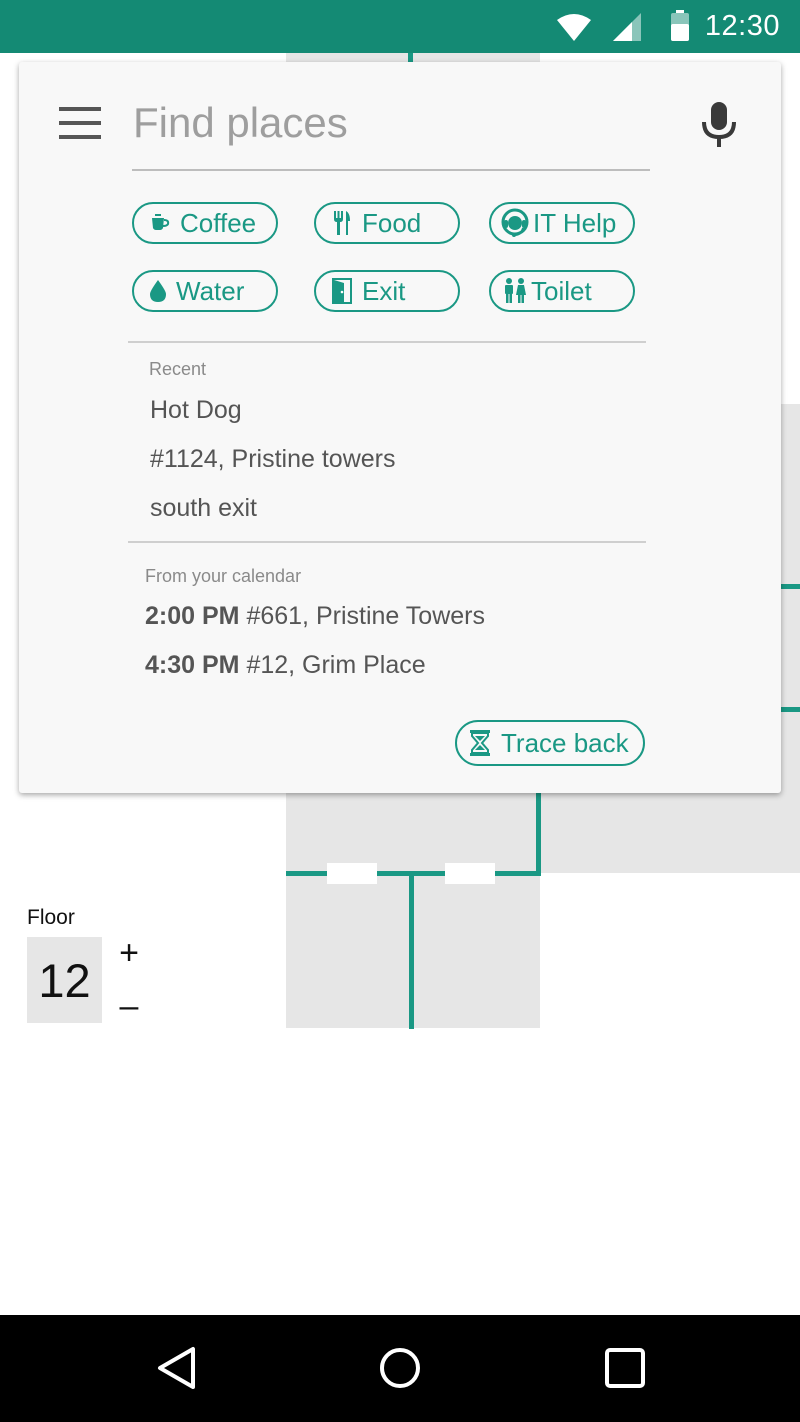 Image resolution: width=800 pixels, height=1422 pixels. Describe the element at coordinates (192, 665) in the screenshot. I see `calendar-time: 4:30 PM` at that location.